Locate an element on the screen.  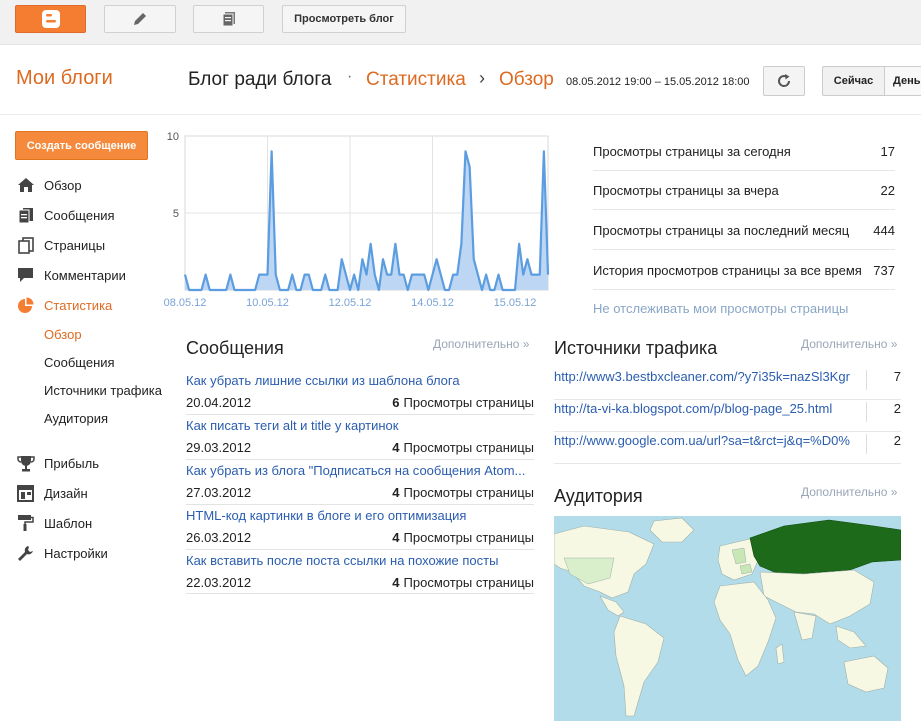
x-tick-label: 10.05.12 is located at coordinates (267, 303).